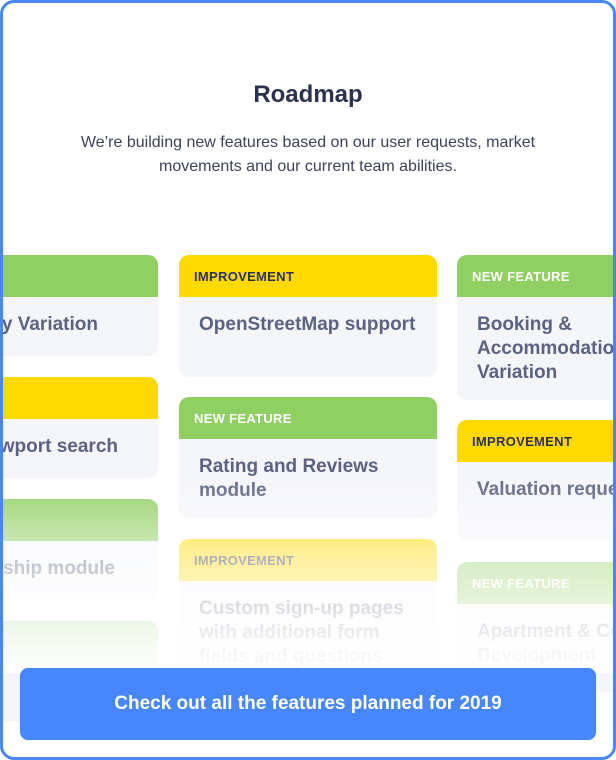 This screenshot has height=760, width=616. I want to click on card-title: Booking & Accommodation Variation, so click(546, 348).